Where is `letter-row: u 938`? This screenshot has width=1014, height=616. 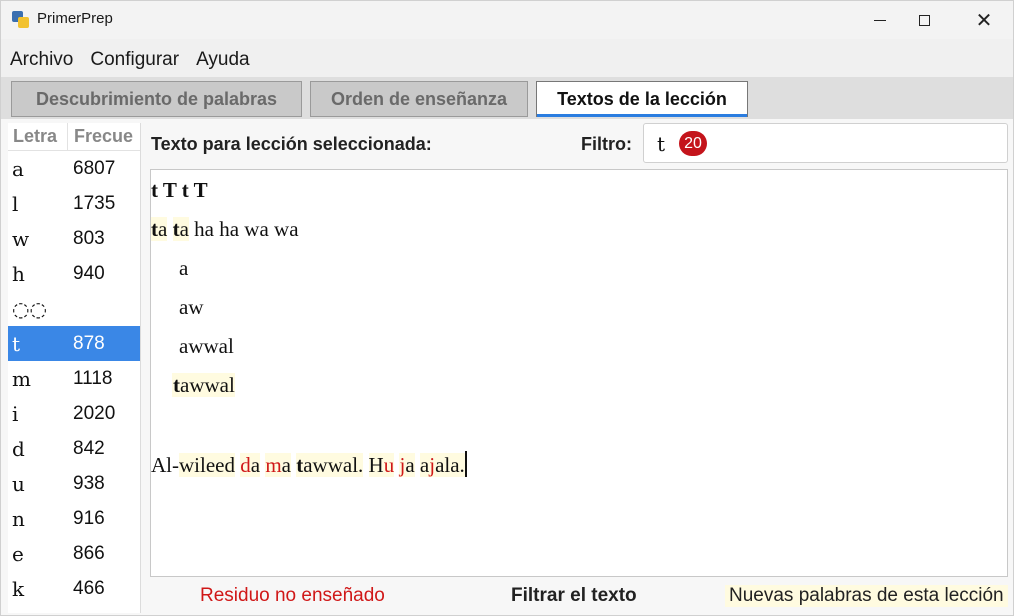
letter-row: u 938 is located at coordinates (74, 483).